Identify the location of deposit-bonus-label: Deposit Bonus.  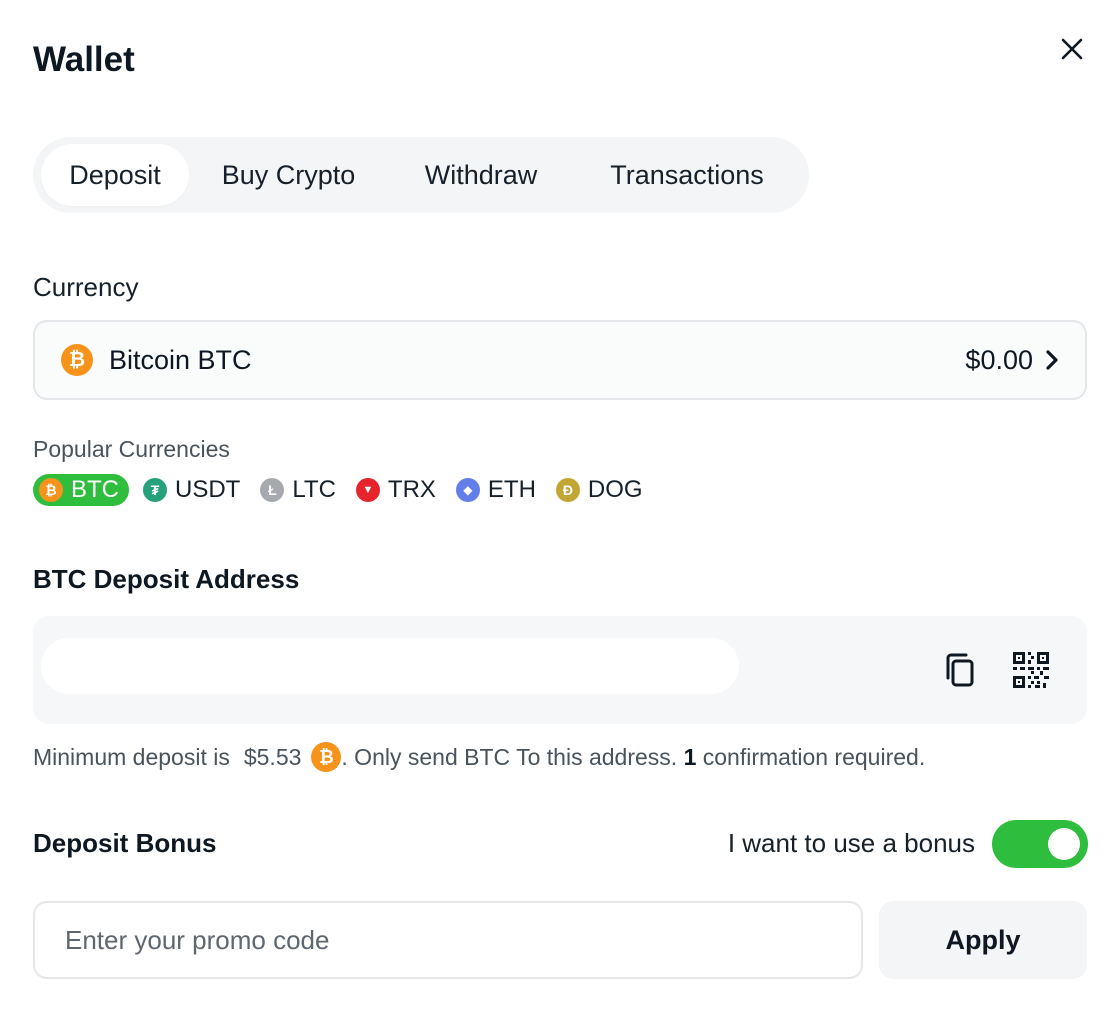
(125, 843).